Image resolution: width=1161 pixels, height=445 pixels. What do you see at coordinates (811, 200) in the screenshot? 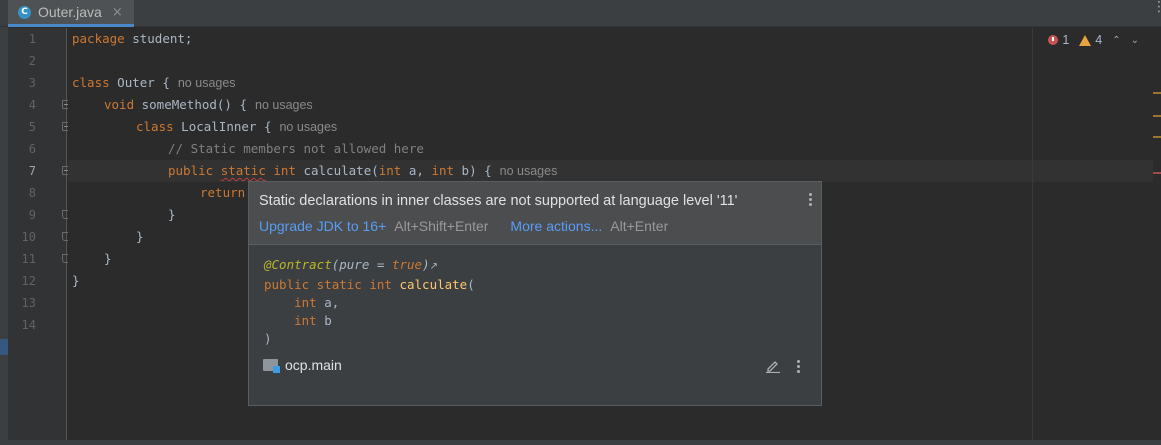
I see `more-options-icon` at bounding box center [811, 200].